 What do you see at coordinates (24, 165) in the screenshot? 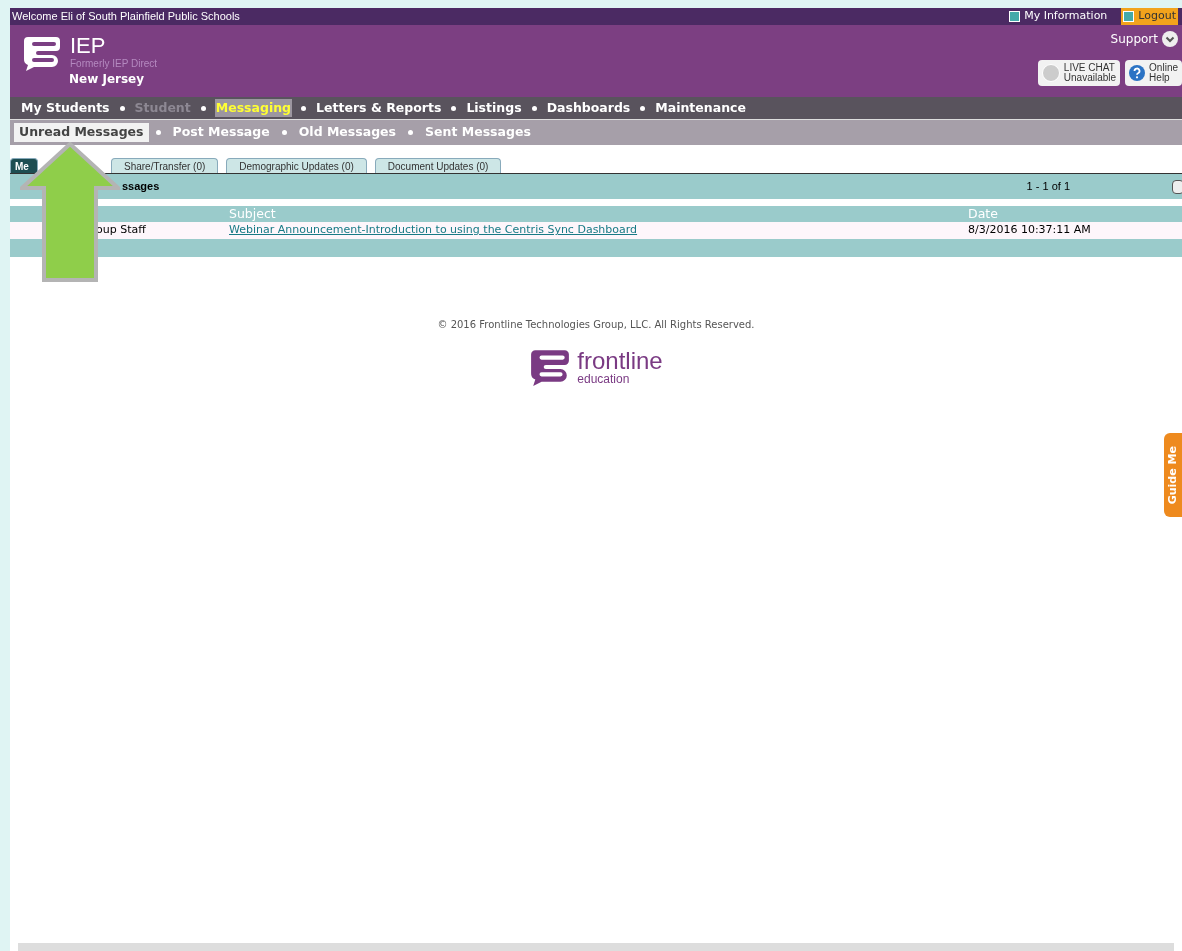
I see `tab: Me` at bounding box center [24, 165].